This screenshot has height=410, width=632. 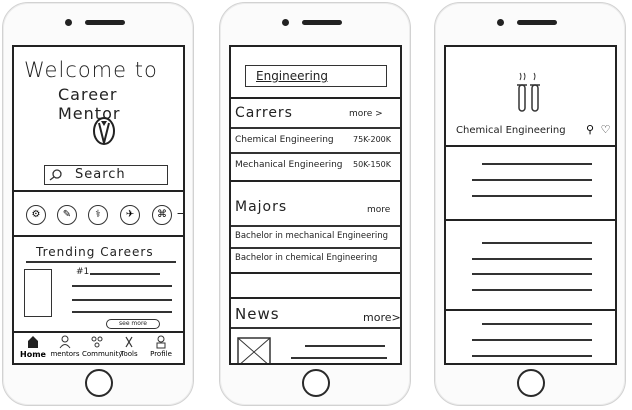 I want to click on search-input: Engineering, so click(x=316, y=76).